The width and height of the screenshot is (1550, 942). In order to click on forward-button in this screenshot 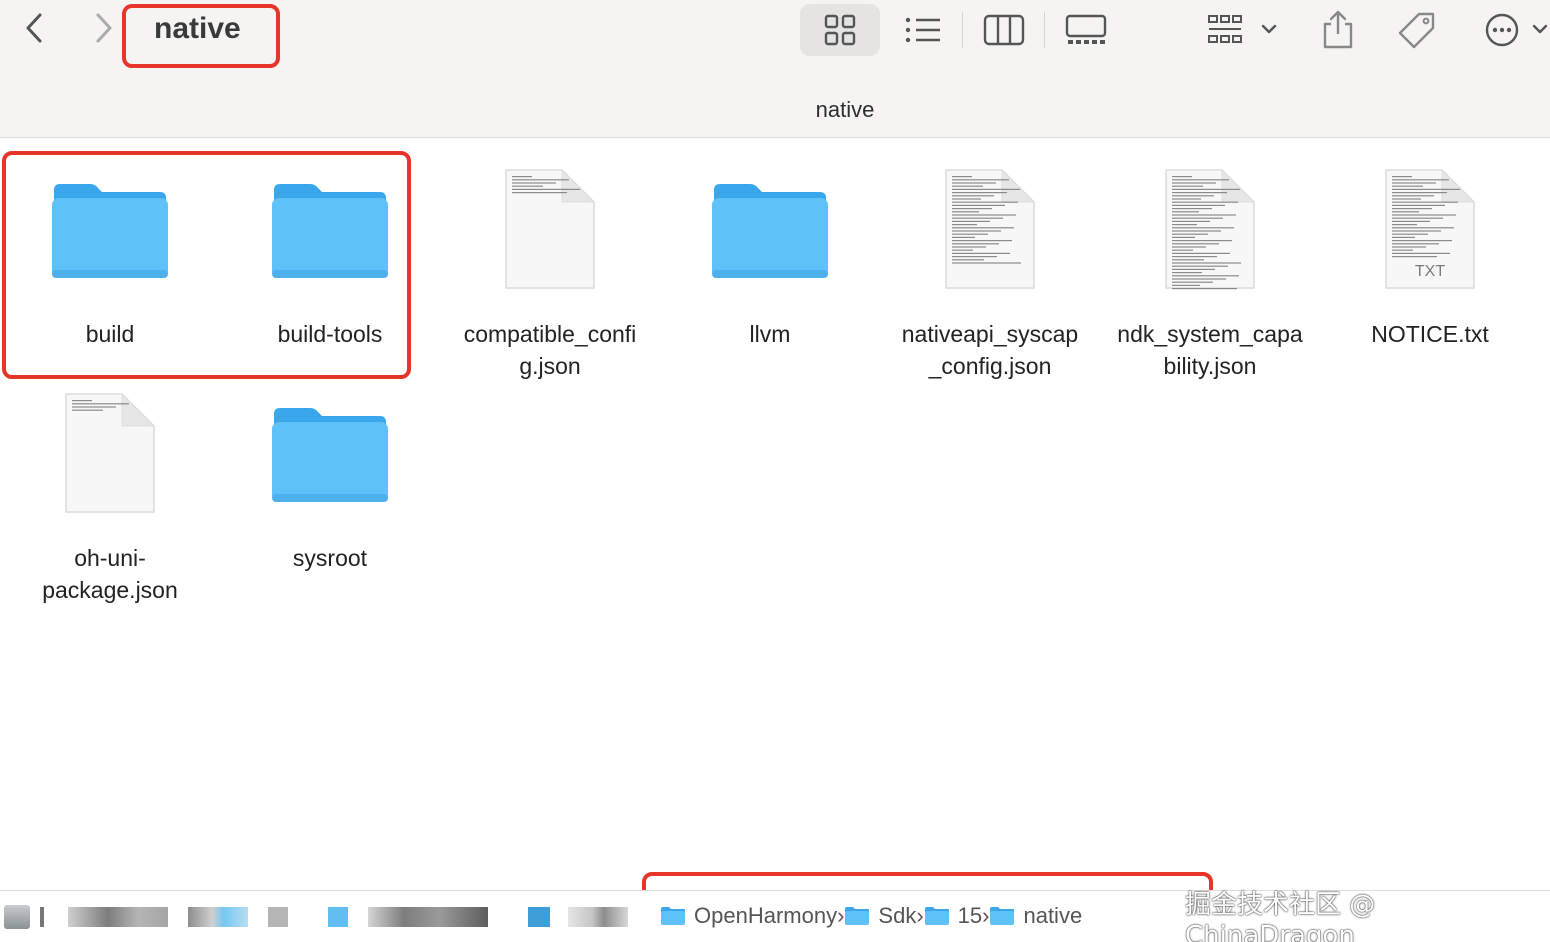, I will do `click(104, 28)`.